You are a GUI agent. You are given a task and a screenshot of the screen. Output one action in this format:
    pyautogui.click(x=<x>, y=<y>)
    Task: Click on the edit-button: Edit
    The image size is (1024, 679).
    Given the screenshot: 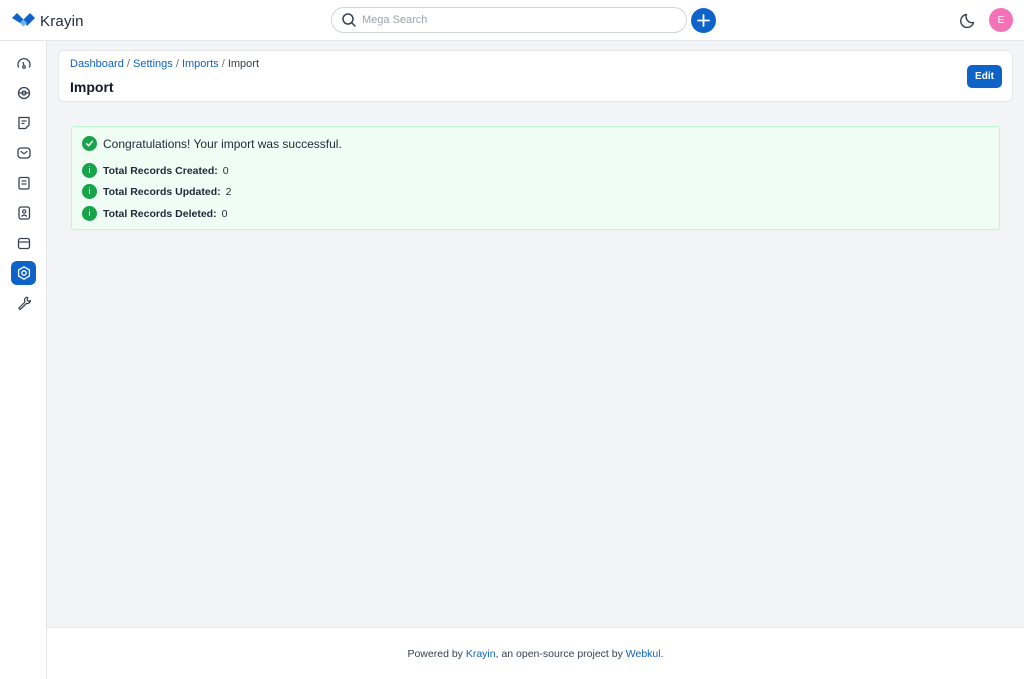 What is the action you would take?
    pyautogui.click(x=984, y=76)
    